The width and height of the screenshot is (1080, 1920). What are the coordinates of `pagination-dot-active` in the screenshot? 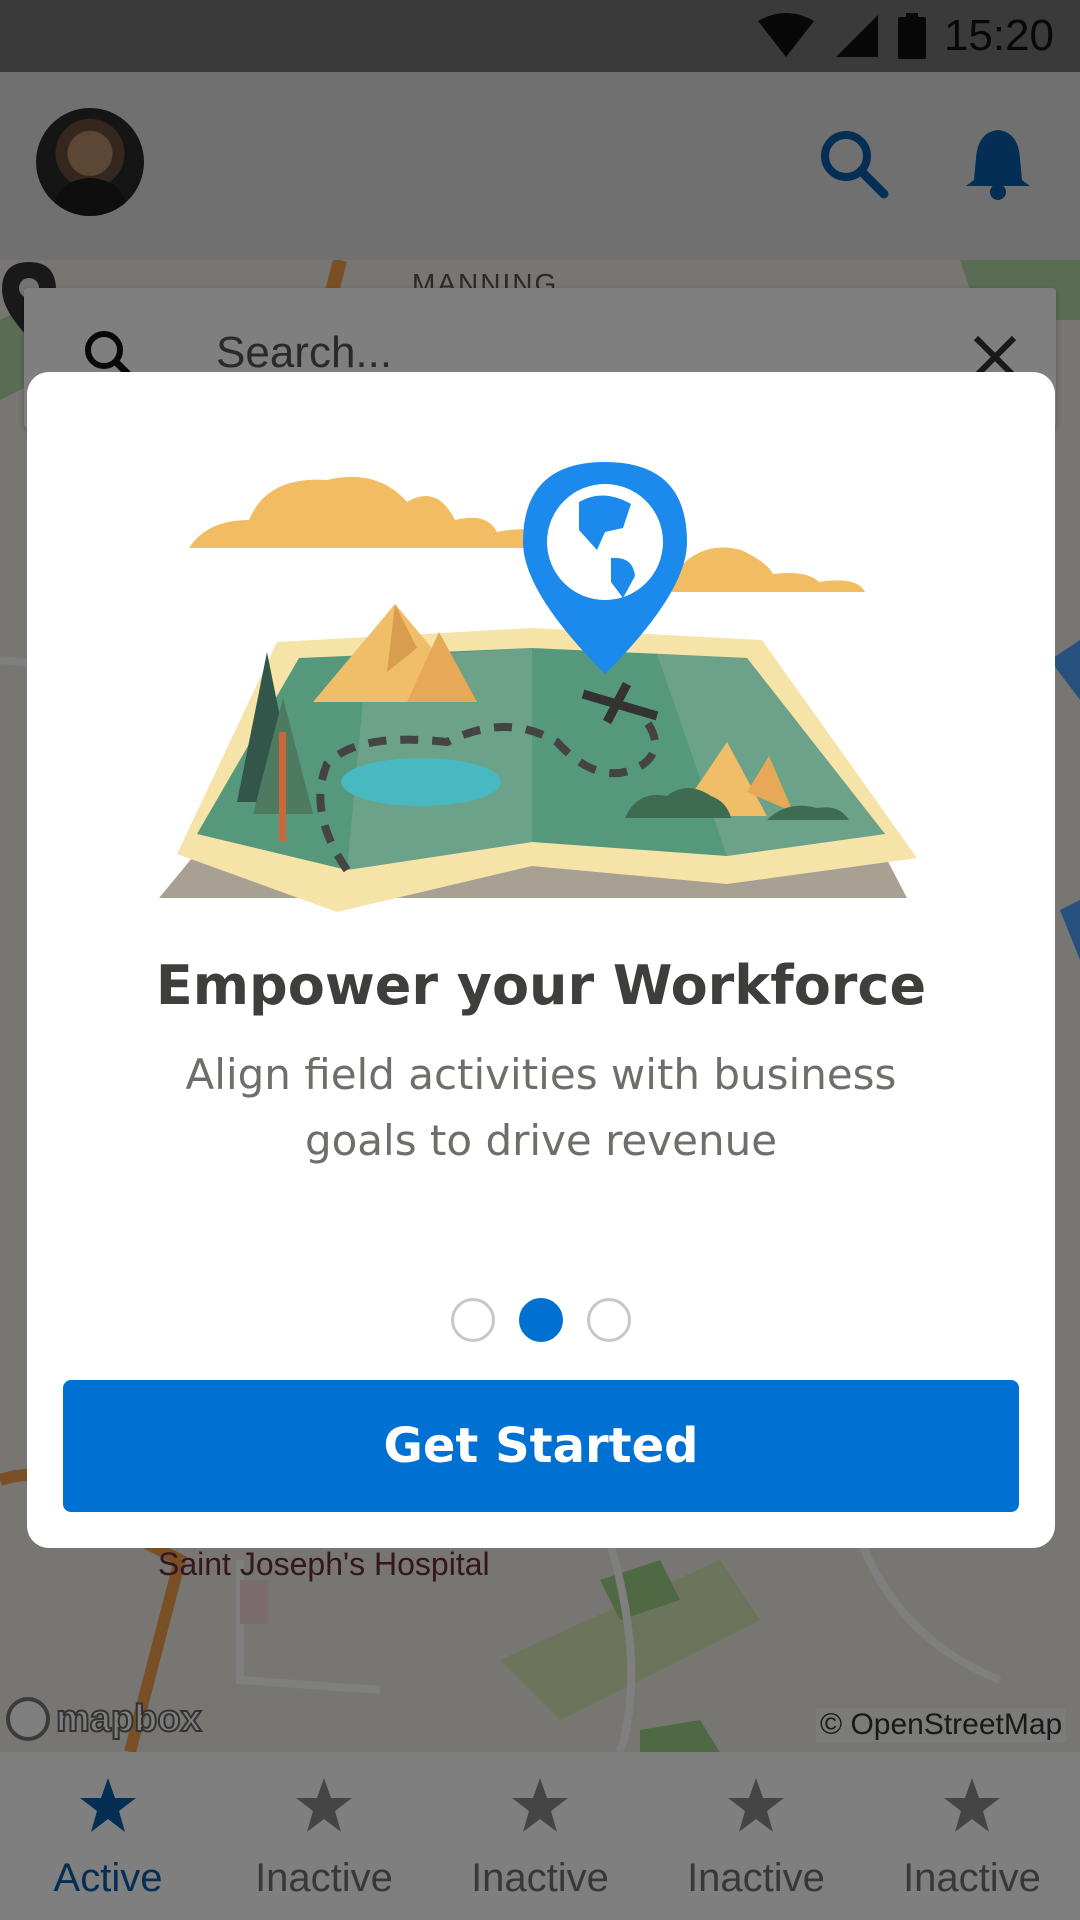 It's located at (541, 1320).